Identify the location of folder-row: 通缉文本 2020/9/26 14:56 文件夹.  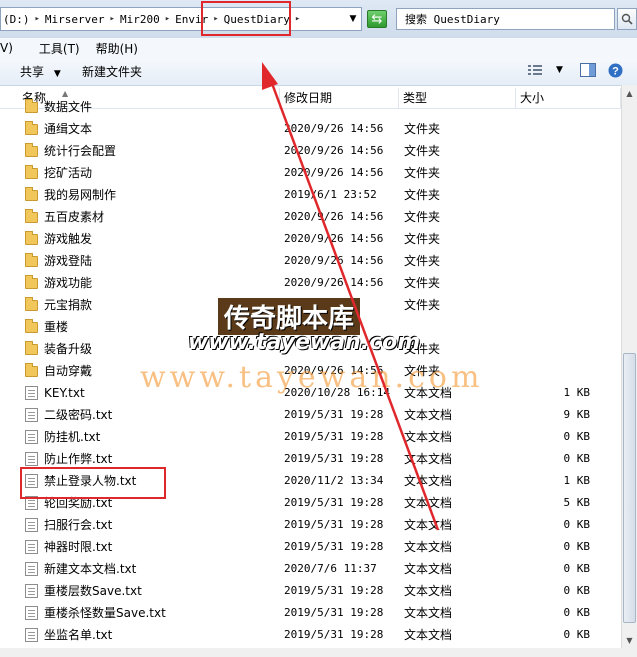
(310, 129).